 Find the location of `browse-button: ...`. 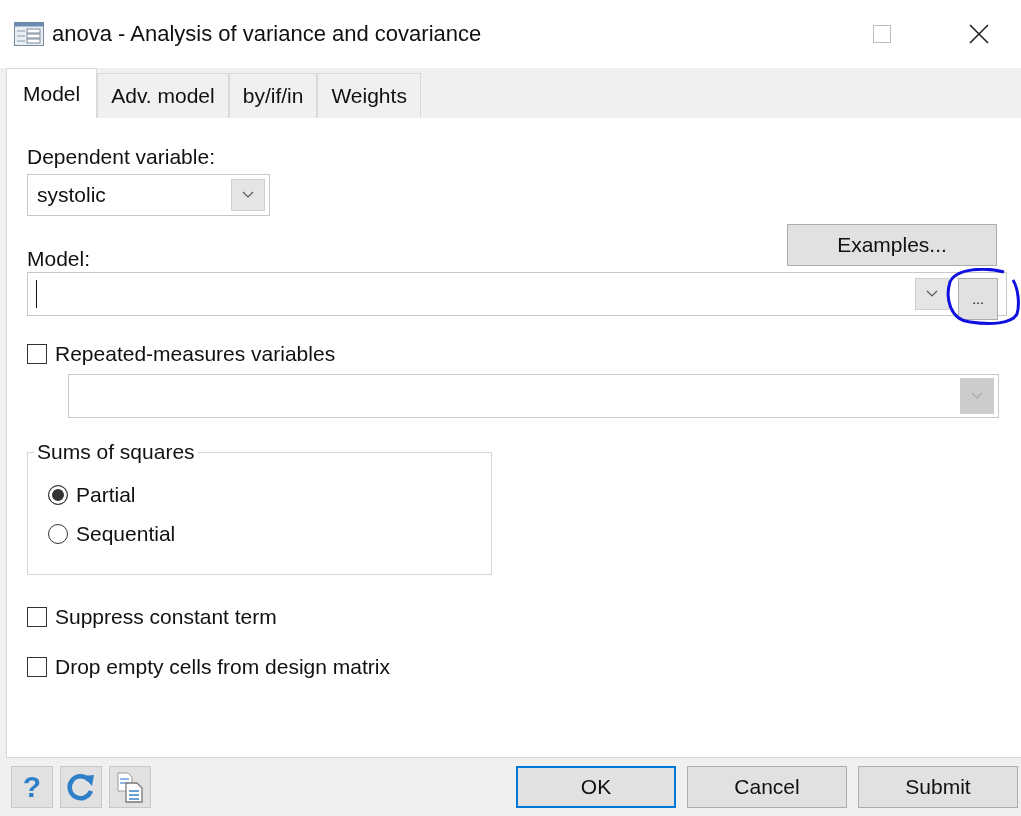

browse-button: ... is located at coordinates (978, 299).